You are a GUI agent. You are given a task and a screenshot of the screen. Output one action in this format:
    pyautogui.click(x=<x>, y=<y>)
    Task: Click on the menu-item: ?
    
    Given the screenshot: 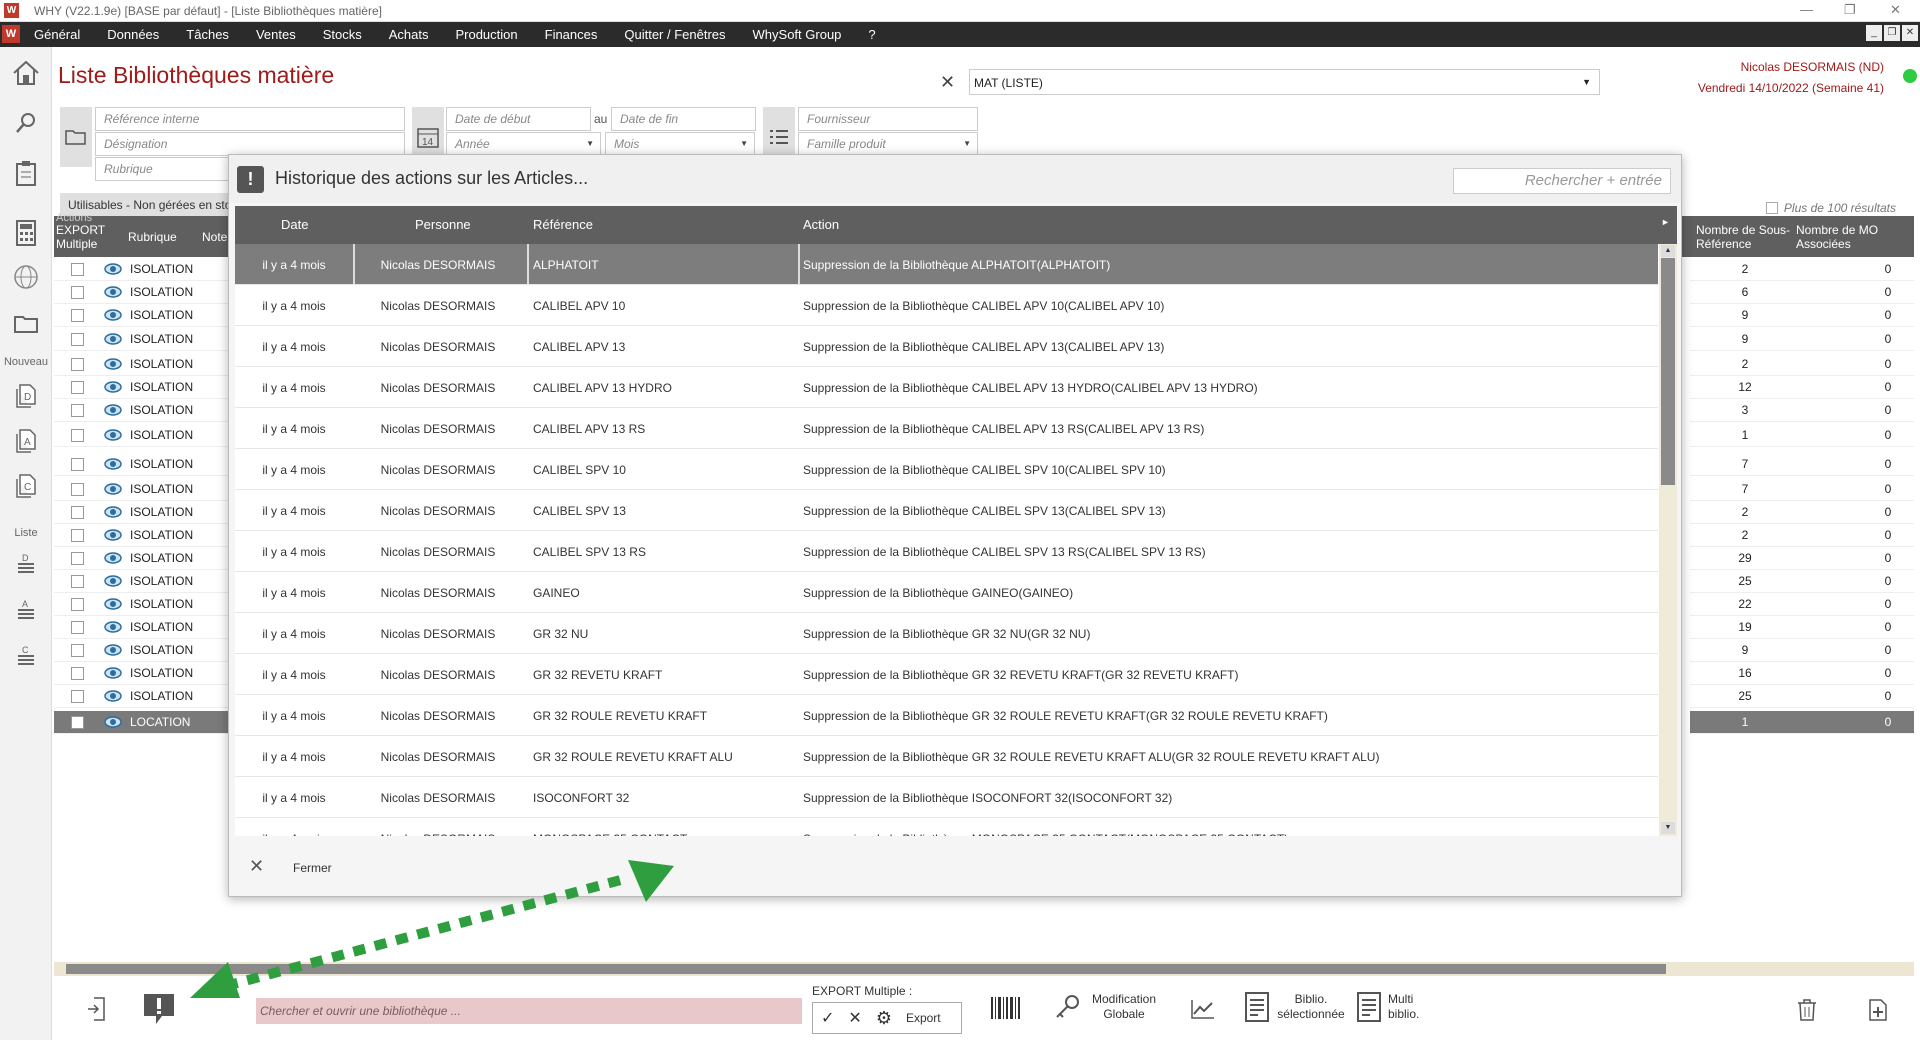 What is the action you would take?
    pyautogui.click(x=871, y=34)
    